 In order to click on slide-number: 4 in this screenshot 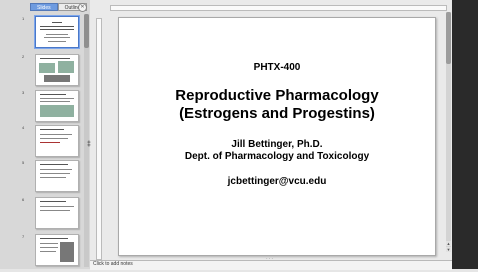, I will do `click(23, 127)`.